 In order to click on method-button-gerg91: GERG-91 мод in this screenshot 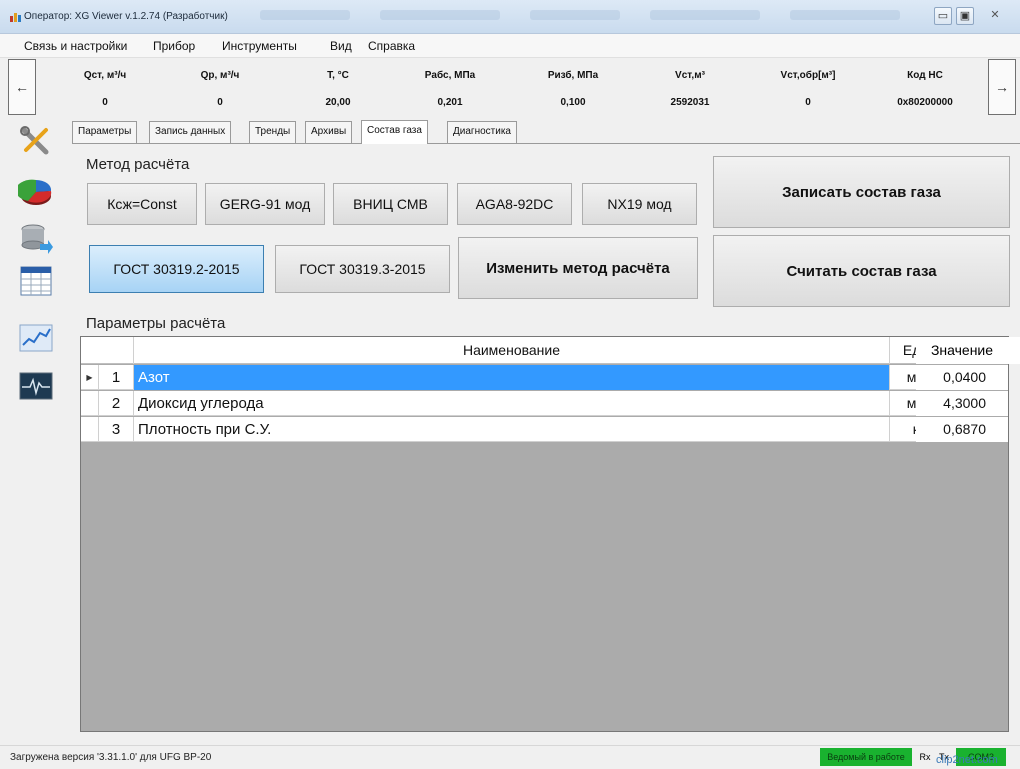, I will do `click(265, 204)`.